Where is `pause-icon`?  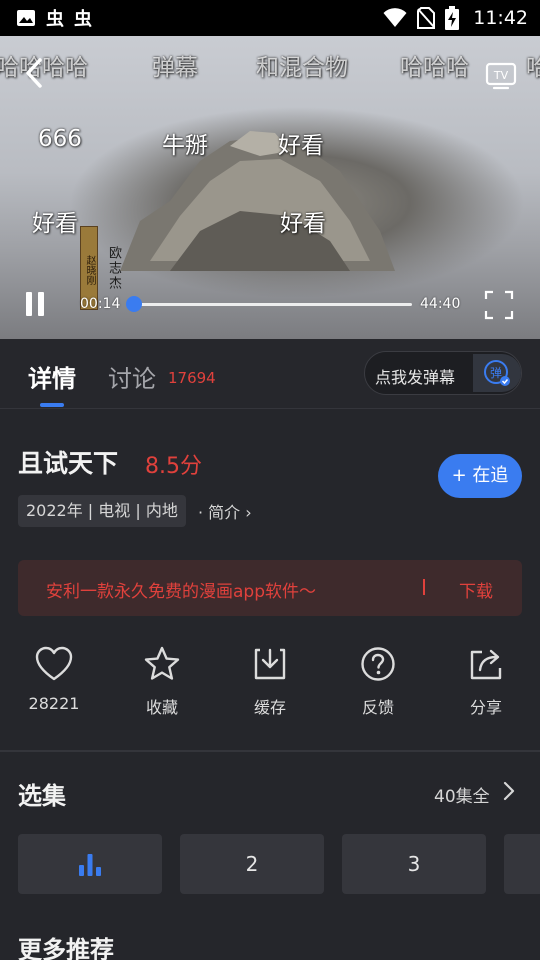 pause-icon is located at coordinates (35, 305).